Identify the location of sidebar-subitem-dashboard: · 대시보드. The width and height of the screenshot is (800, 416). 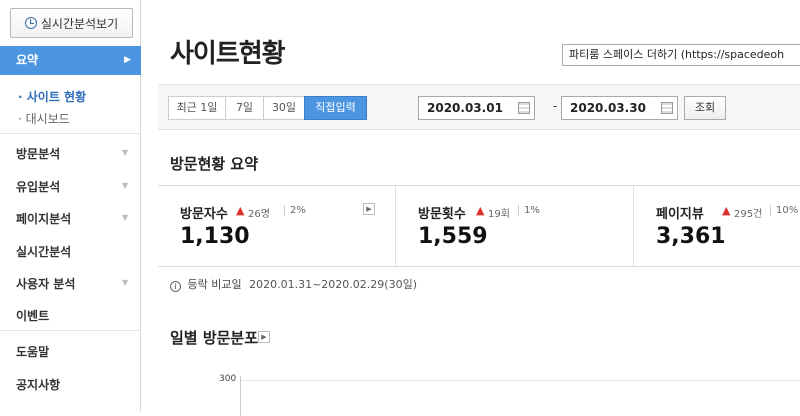
(44, 118).